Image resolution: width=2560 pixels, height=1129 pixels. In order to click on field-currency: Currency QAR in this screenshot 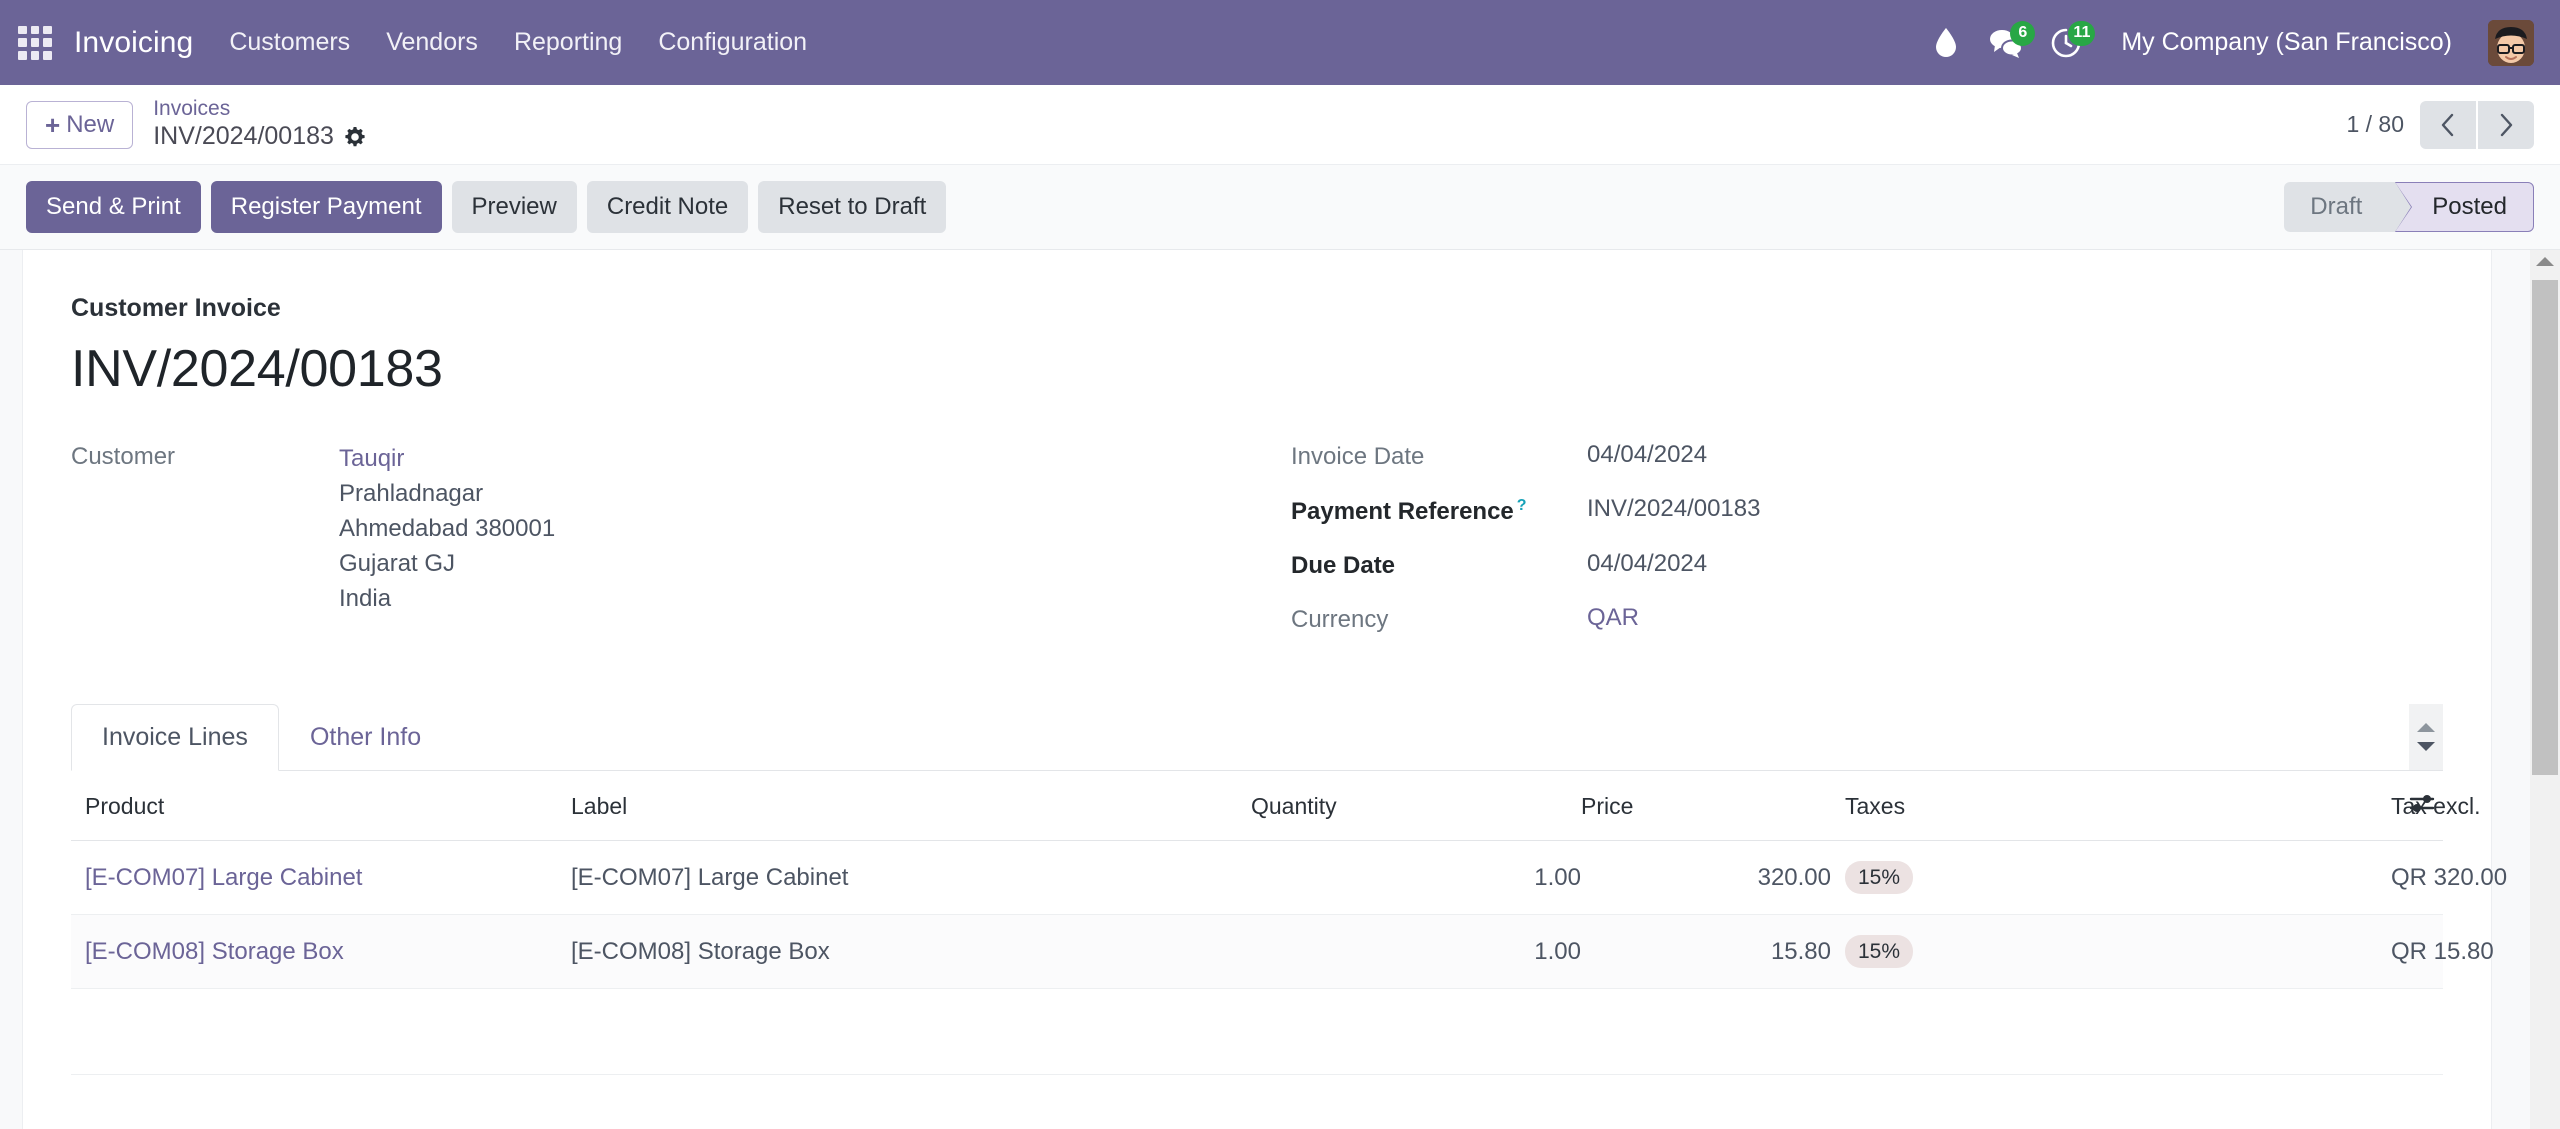, I will do `click(1841, 619)`.